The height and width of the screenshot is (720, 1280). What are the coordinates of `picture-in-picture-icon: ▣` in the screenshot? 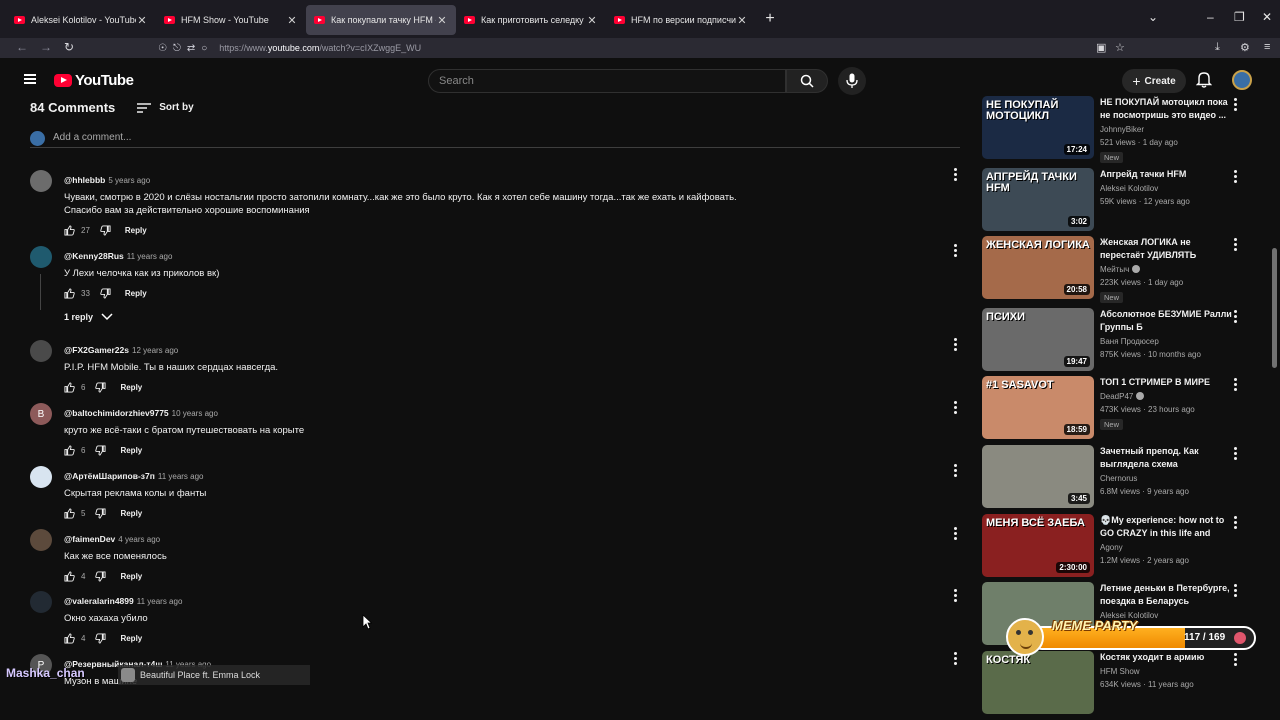 It's located at (1101, 47).